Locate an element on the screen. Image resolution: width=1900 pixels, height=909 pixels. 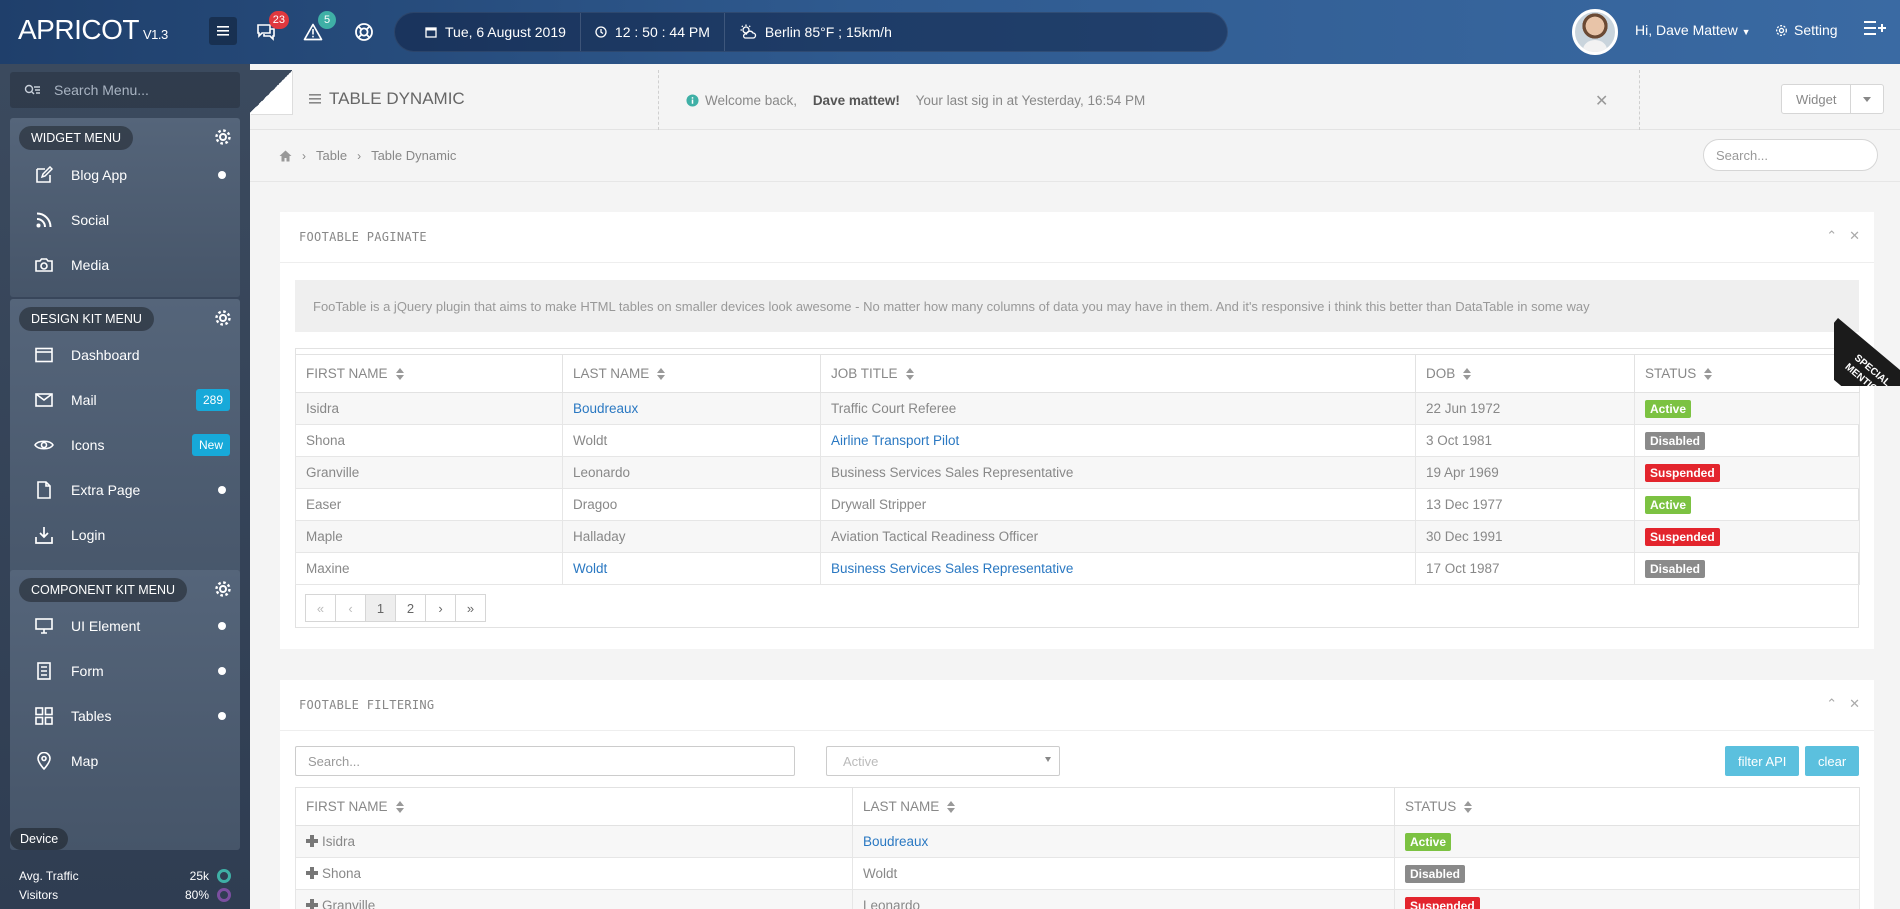
messages-button: 23 is located at coordinates (270, 29).